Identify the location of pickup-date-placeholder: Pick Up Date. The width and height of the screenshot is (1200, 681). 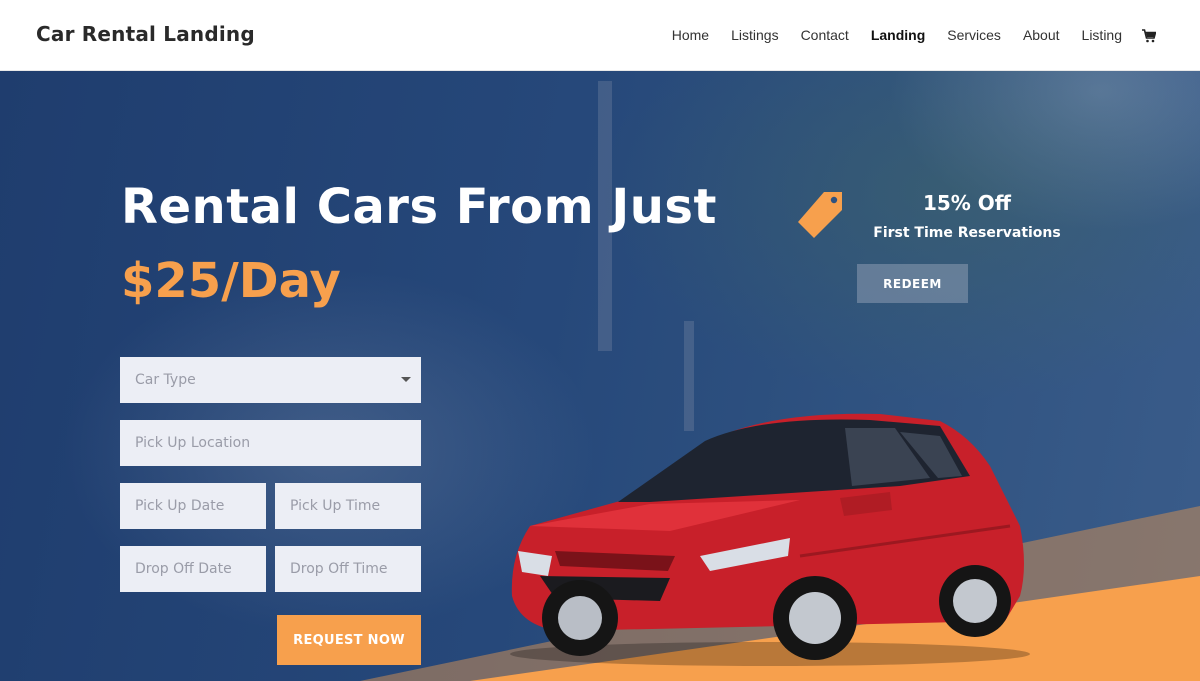
(180, 506).